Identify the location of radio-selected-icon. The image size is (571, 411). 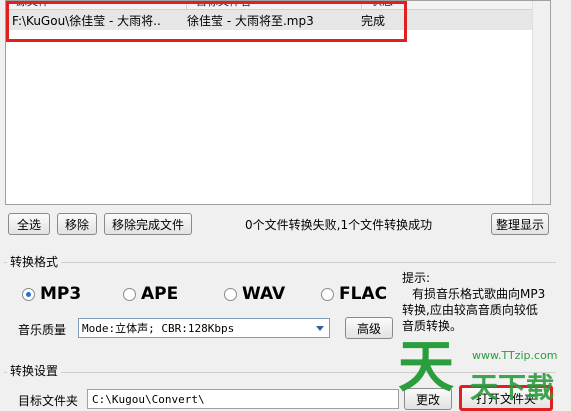
(28, 294).